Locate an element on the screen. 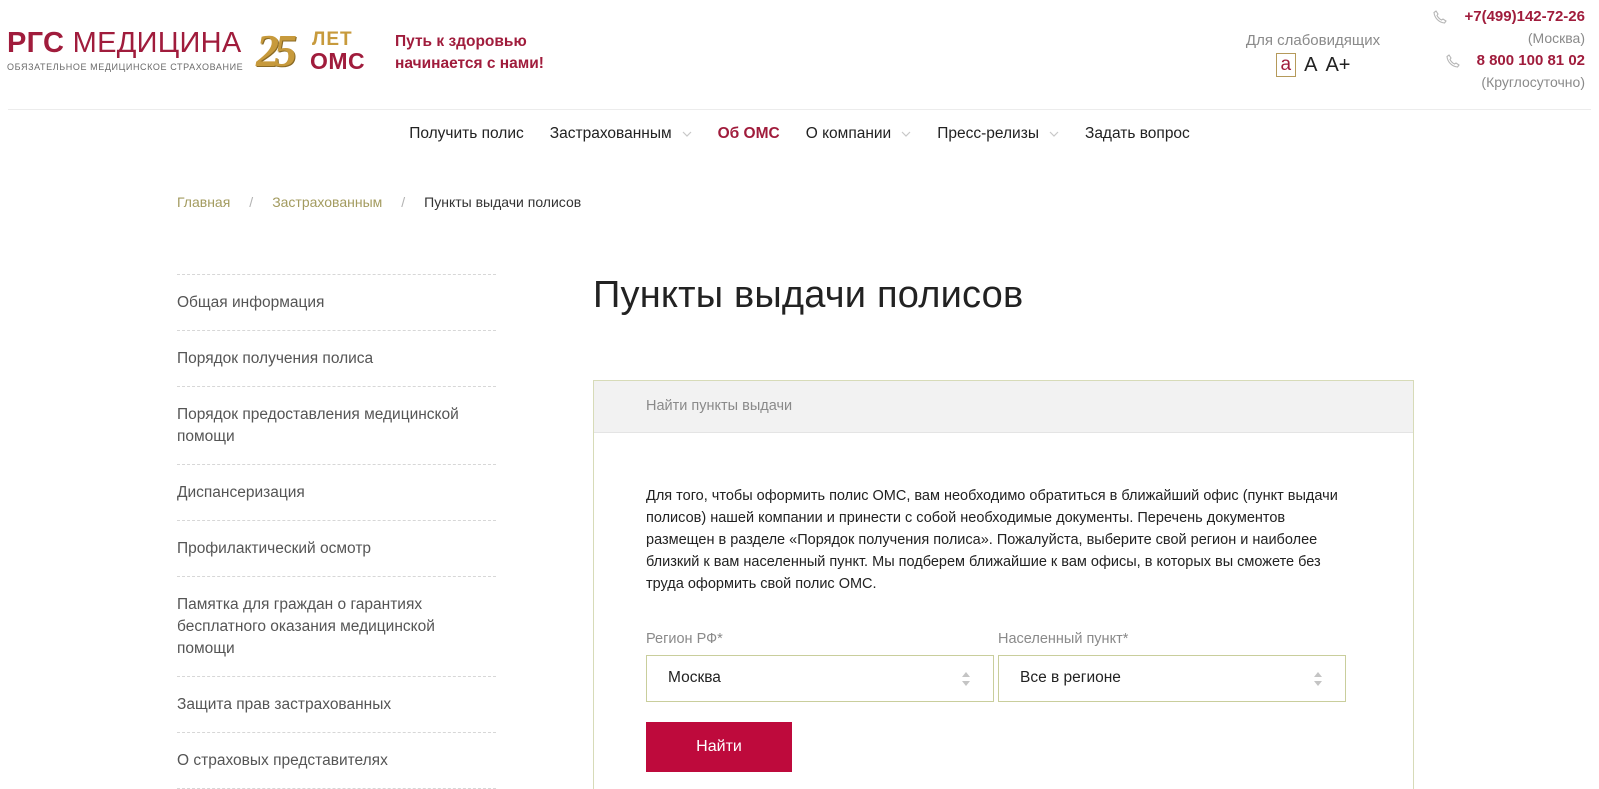 The height and width of the screenshot is (789, 1599). phone-moscow-note: (Москва) is located at coordinates (1556, 38).